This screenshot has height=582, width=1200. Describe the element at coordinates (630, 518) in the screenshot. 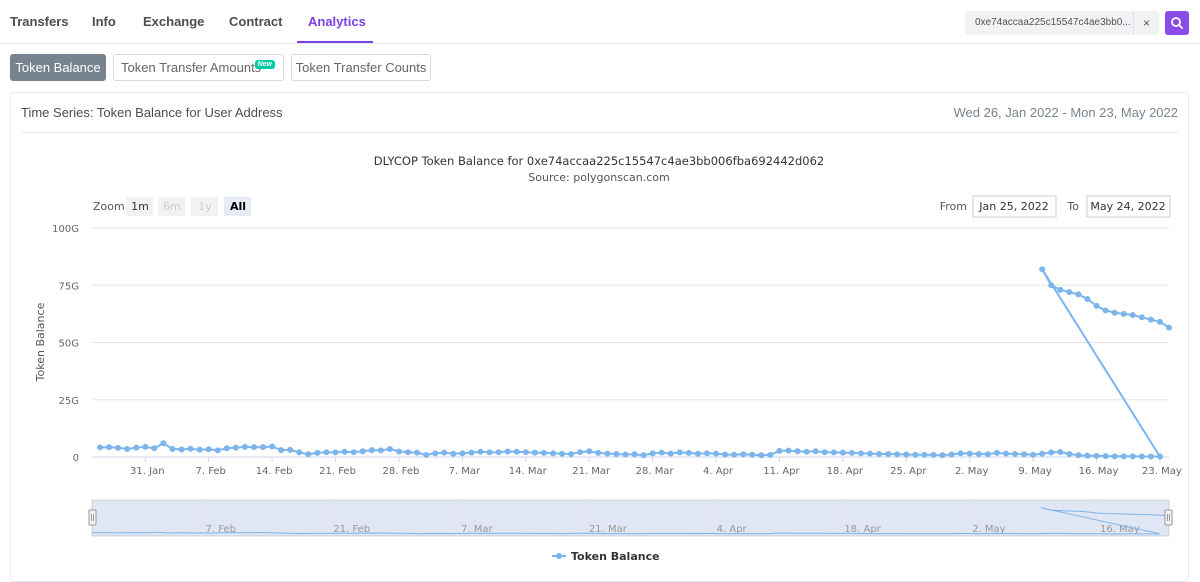

I see `navigator-mask` at that location.